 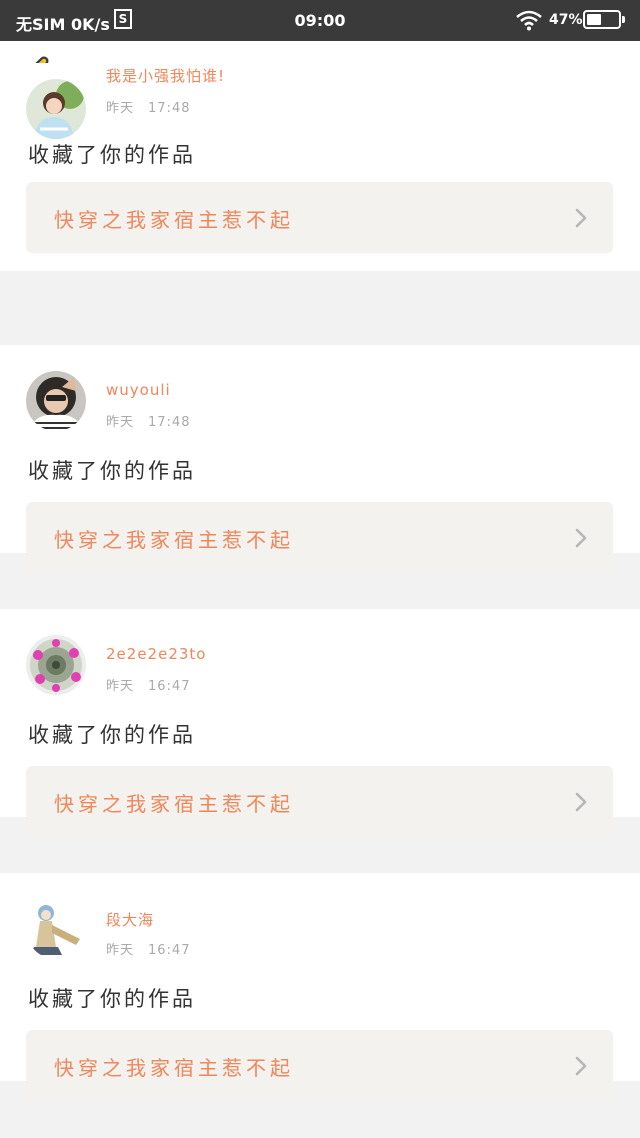 I want to click on avatar-figure-icon, so click(x=56, y=929).